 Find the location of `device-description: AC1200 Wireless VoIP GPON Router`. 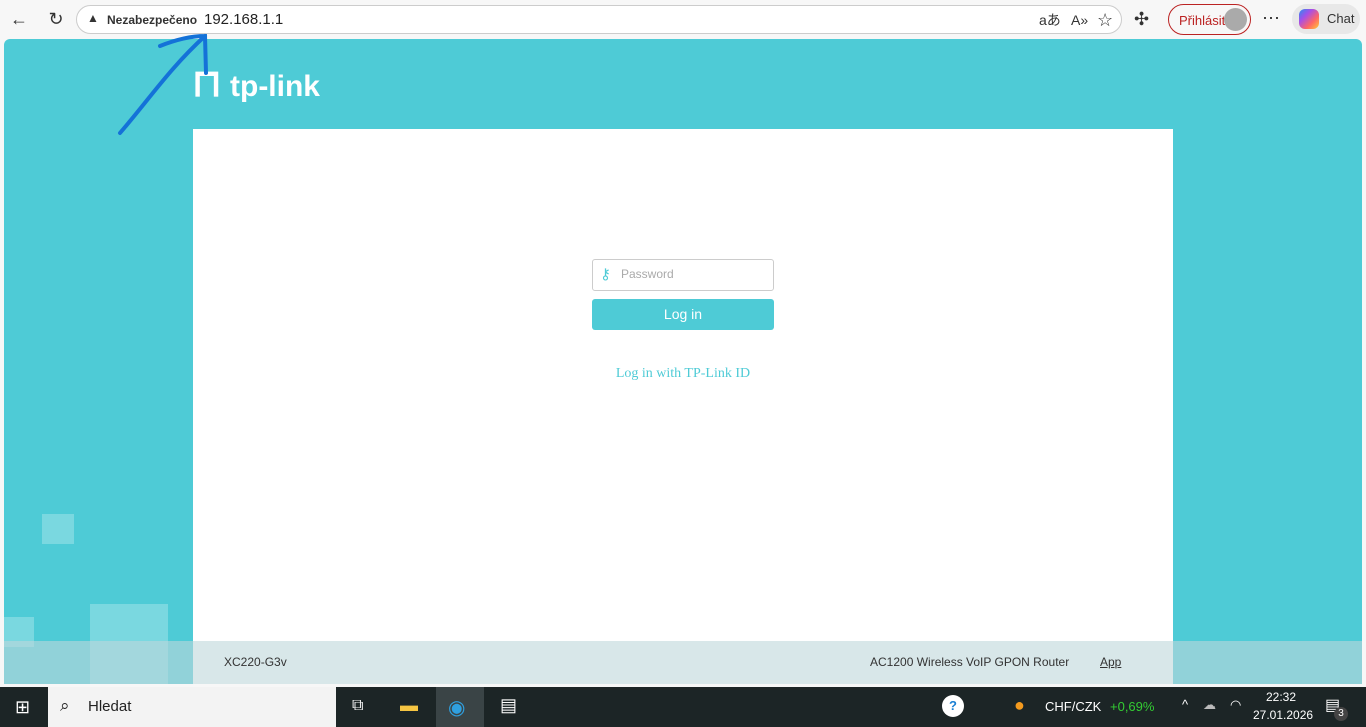

device-description: AC1200 Wireless VoIP GPON Router is located at coordinates (970, 662).